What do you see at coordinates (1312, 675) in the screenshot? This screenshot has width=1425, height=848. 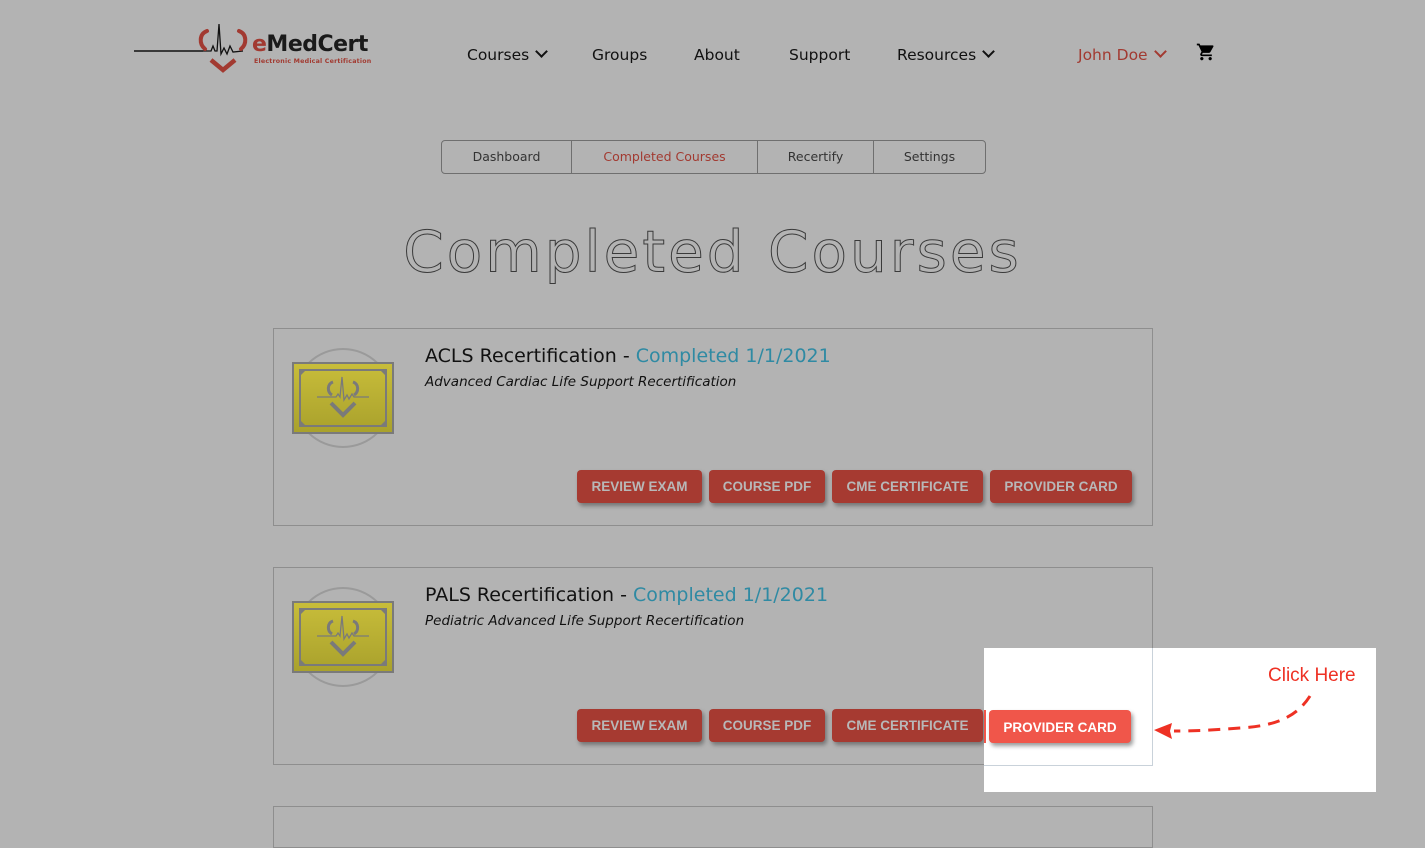 I see `click-here-label: Click Here` at bounding box center [1312, 675].